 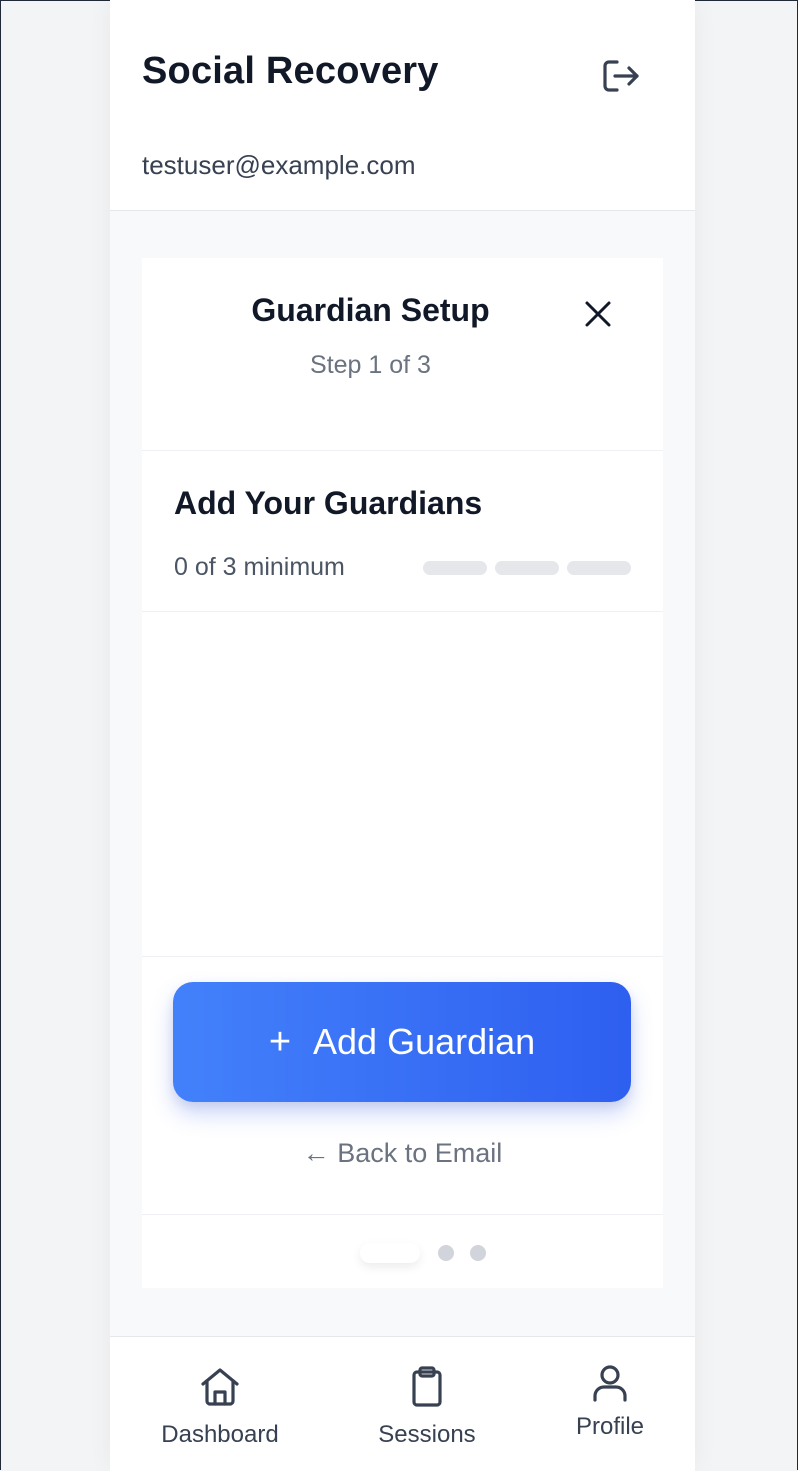 What do you see at coordinates (427, 1434) in the screenshot?
I see `nav-label-sessions: Sessions` at bounding box center [427, 1434].